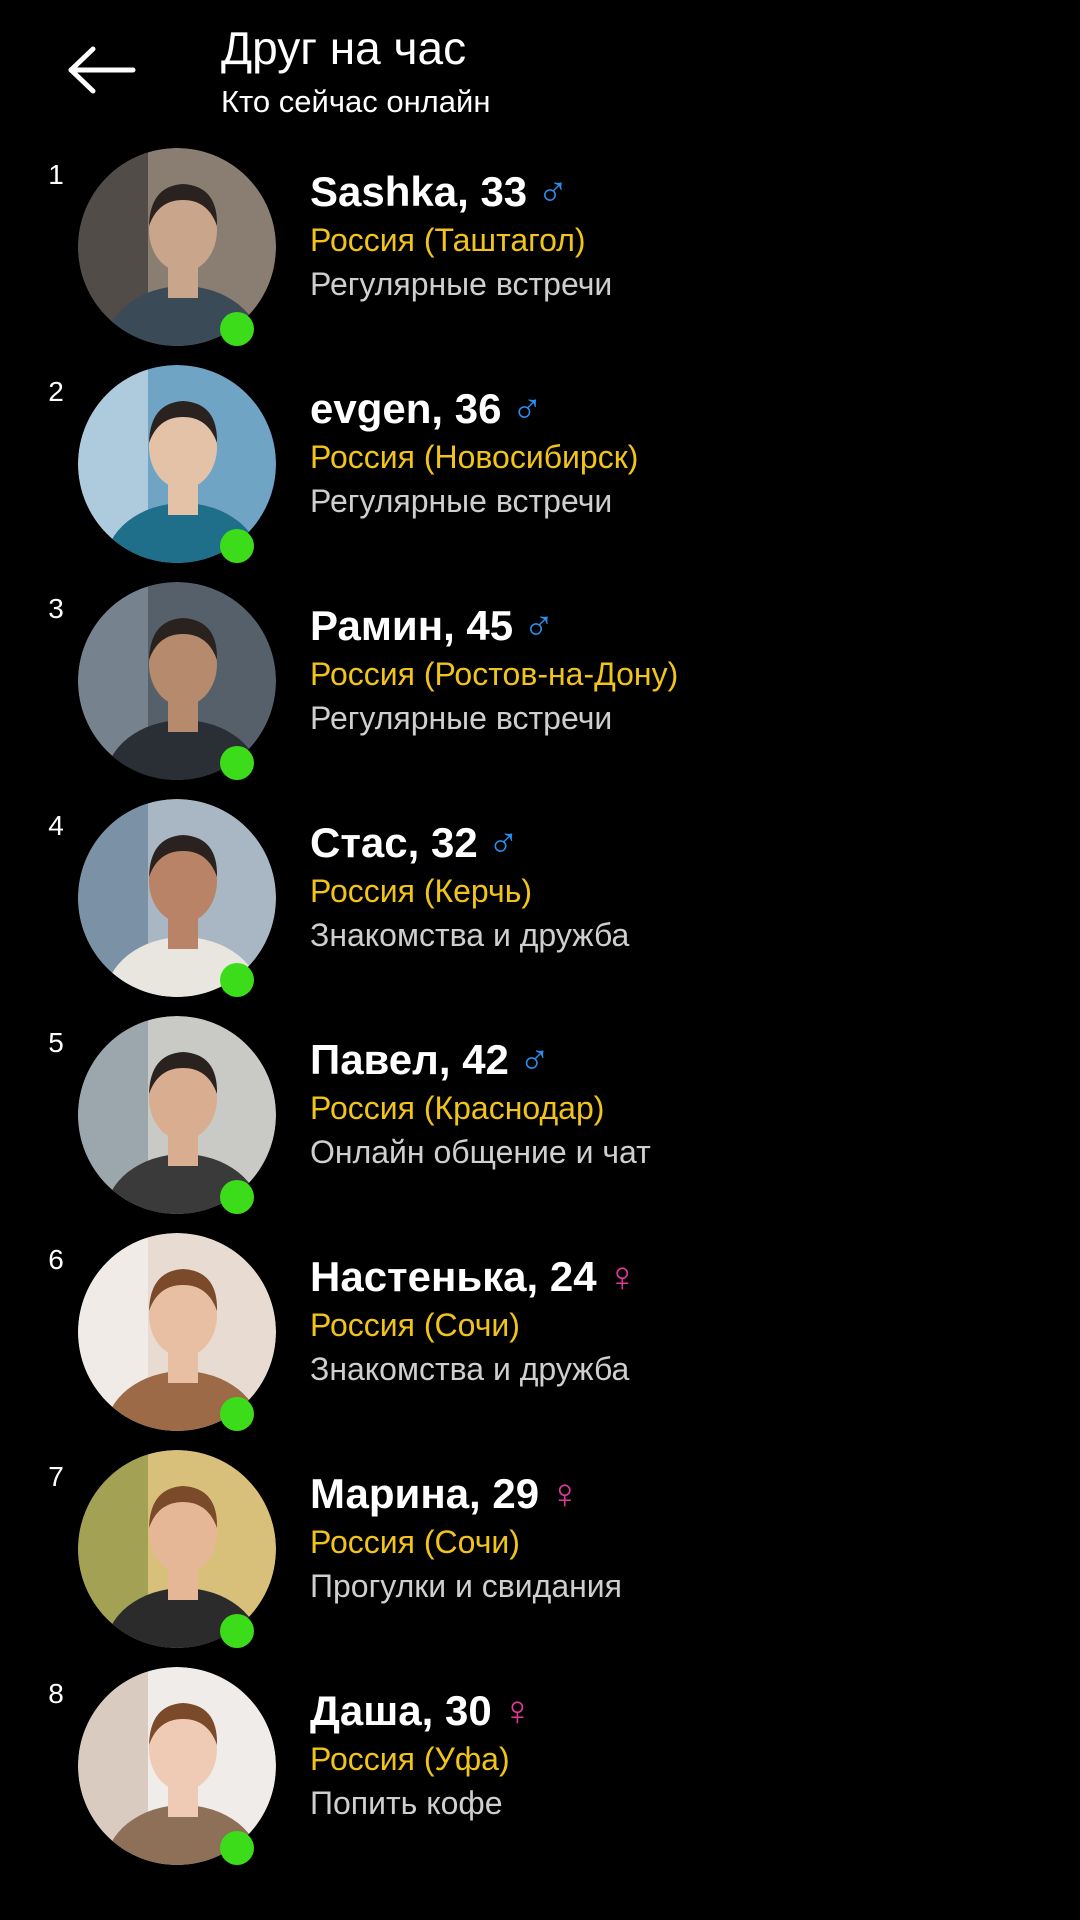 This screenshot has width=1080, height=1920. I want to click on user-name-age-row: Павел, 42 ♂, so click(430, 1060).